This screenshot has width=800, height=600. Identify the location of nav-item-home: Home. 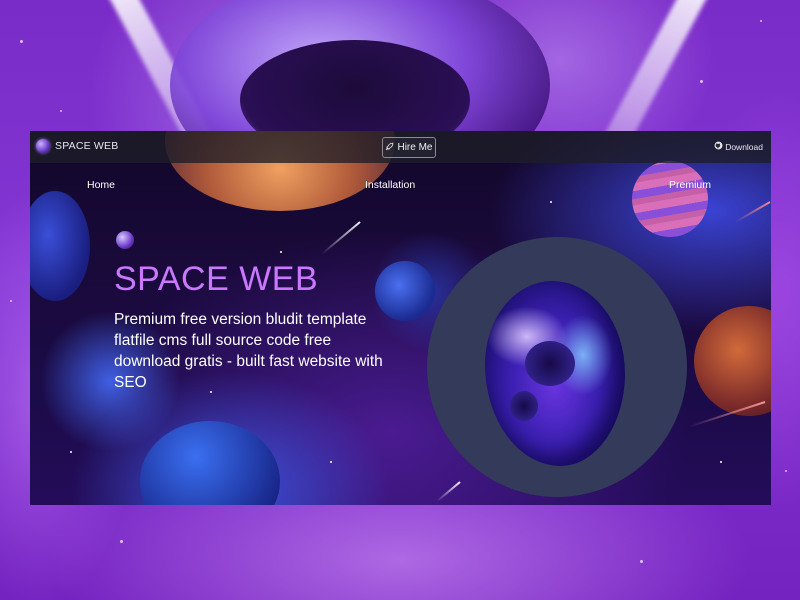
(101, 185).